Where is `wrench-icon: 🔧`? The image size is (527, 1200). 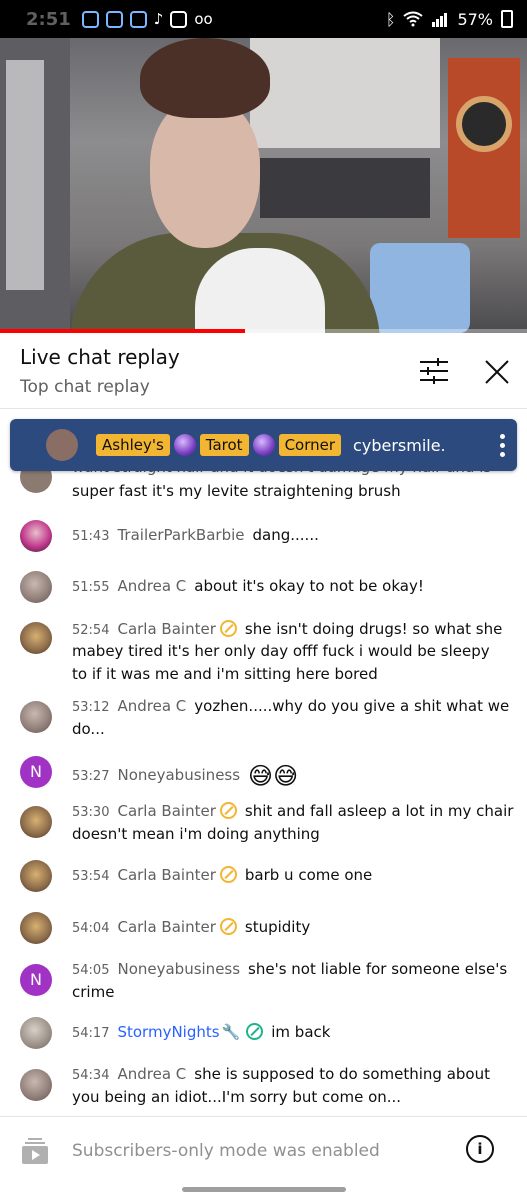 wrench-icon: 🔧 is located at coordinates (231, 1032).